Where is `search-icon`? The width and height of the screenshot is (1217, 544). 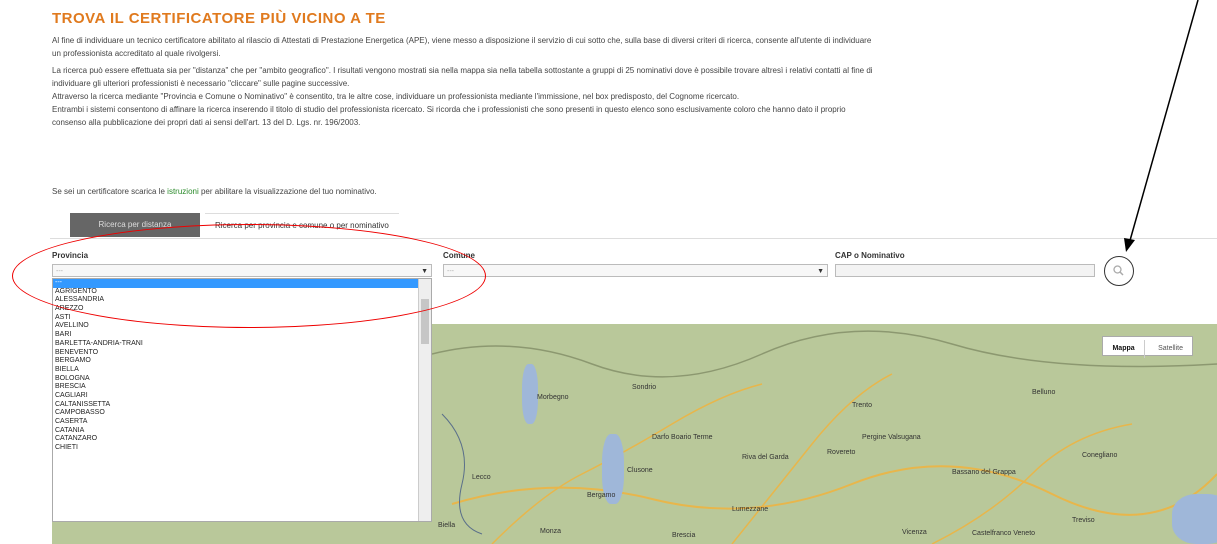 search-icon is located at coordinates (1118, 270).